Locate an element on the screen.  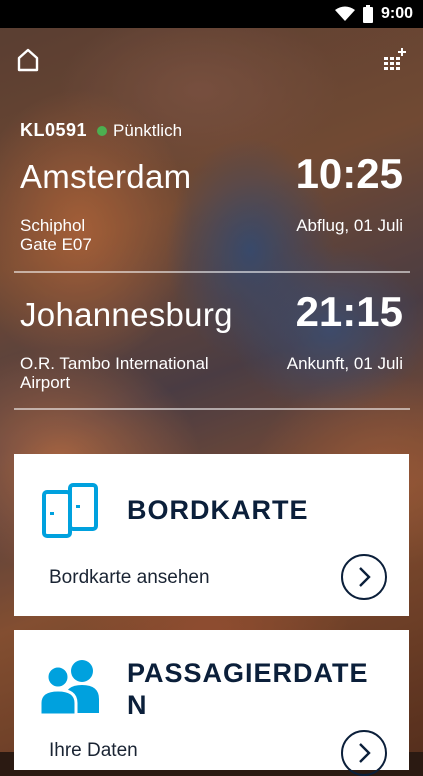
departure-city: Amsterdam is located at coordinates (106, 176).